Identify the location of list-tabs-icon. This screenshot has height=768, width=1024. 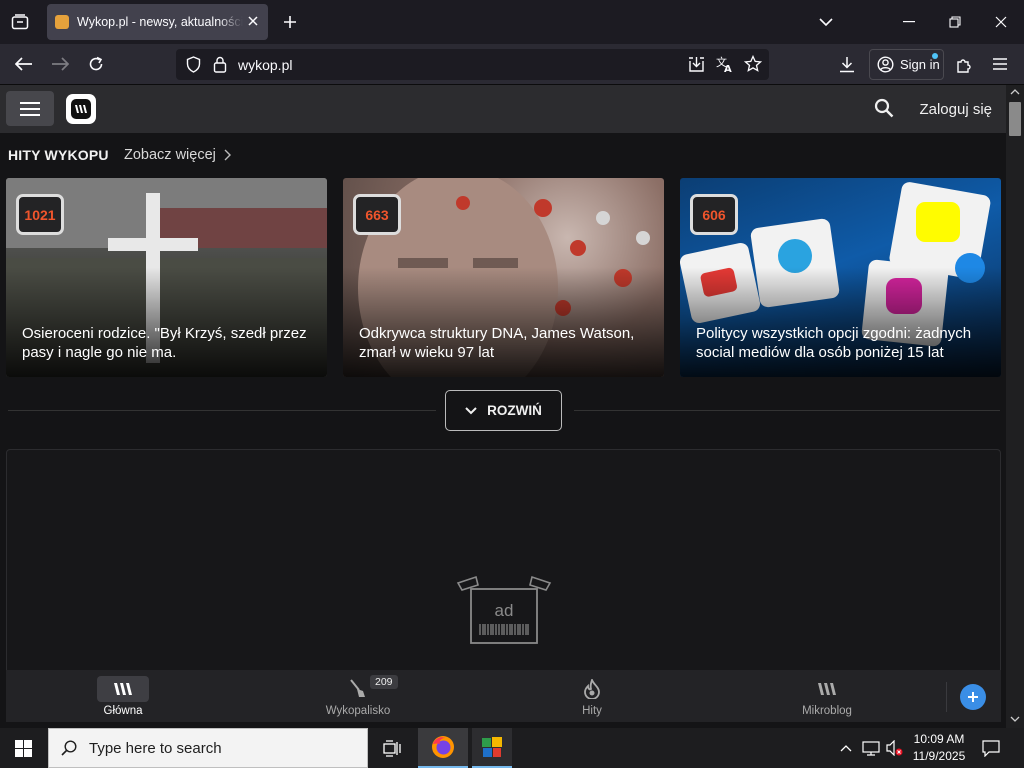
(826, 22).